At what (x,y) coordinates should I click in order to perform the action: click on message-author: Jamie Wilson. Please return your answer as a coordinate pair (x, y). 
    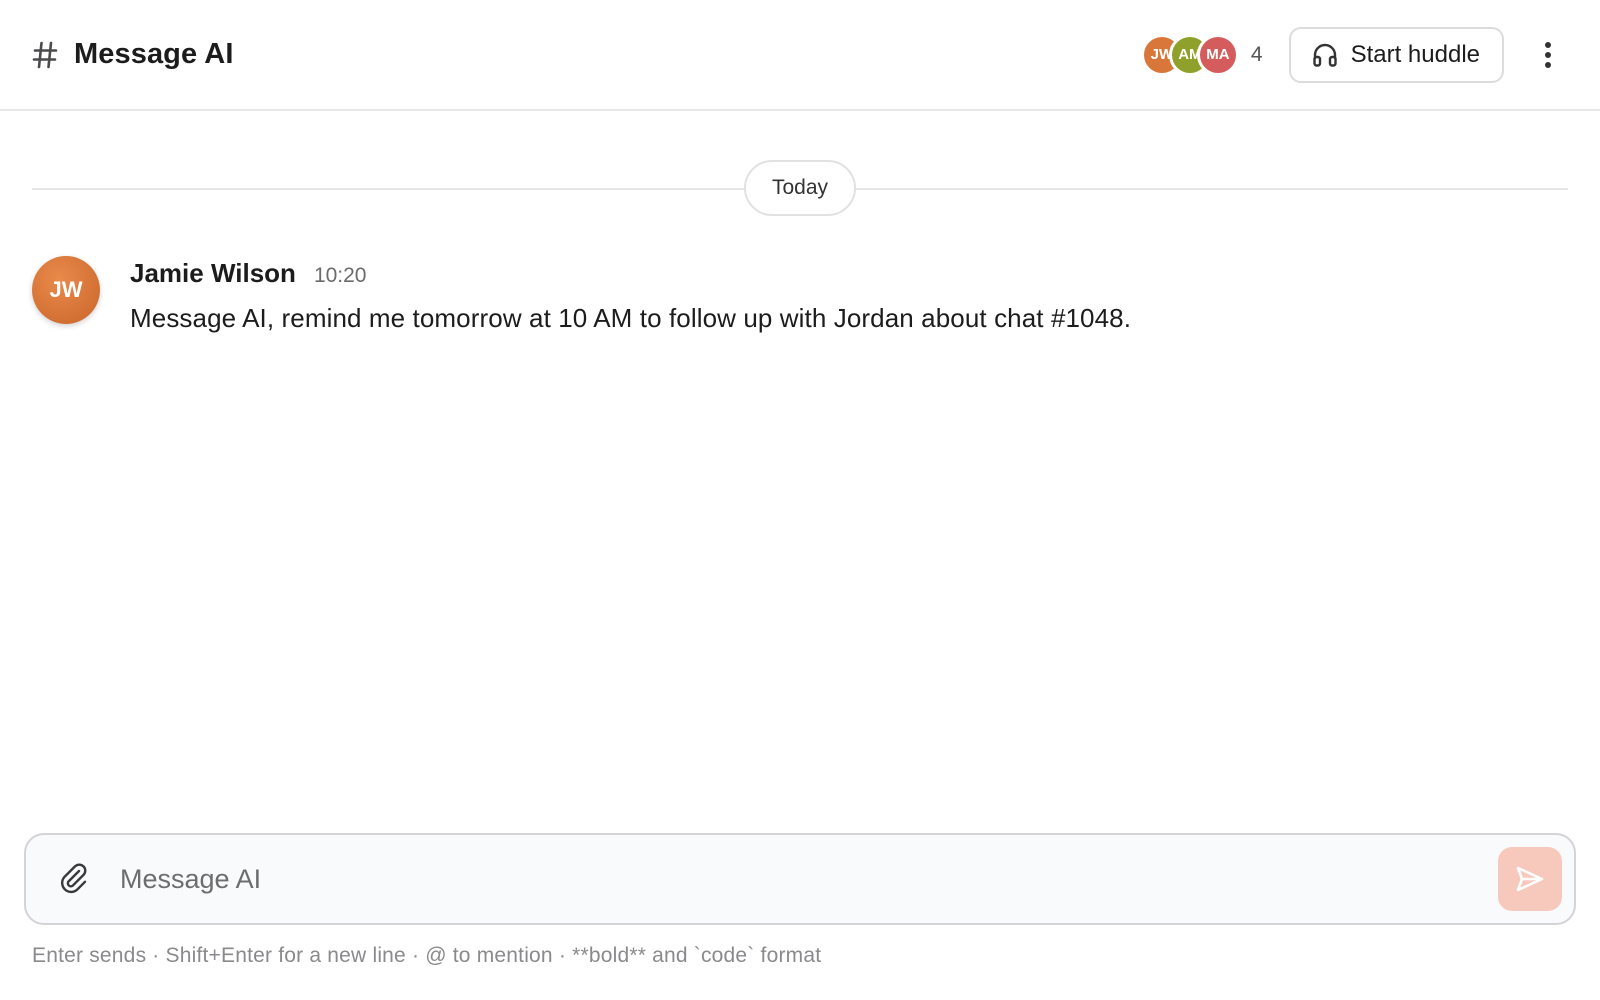
    Looking at the image, I should click on (213, 273).